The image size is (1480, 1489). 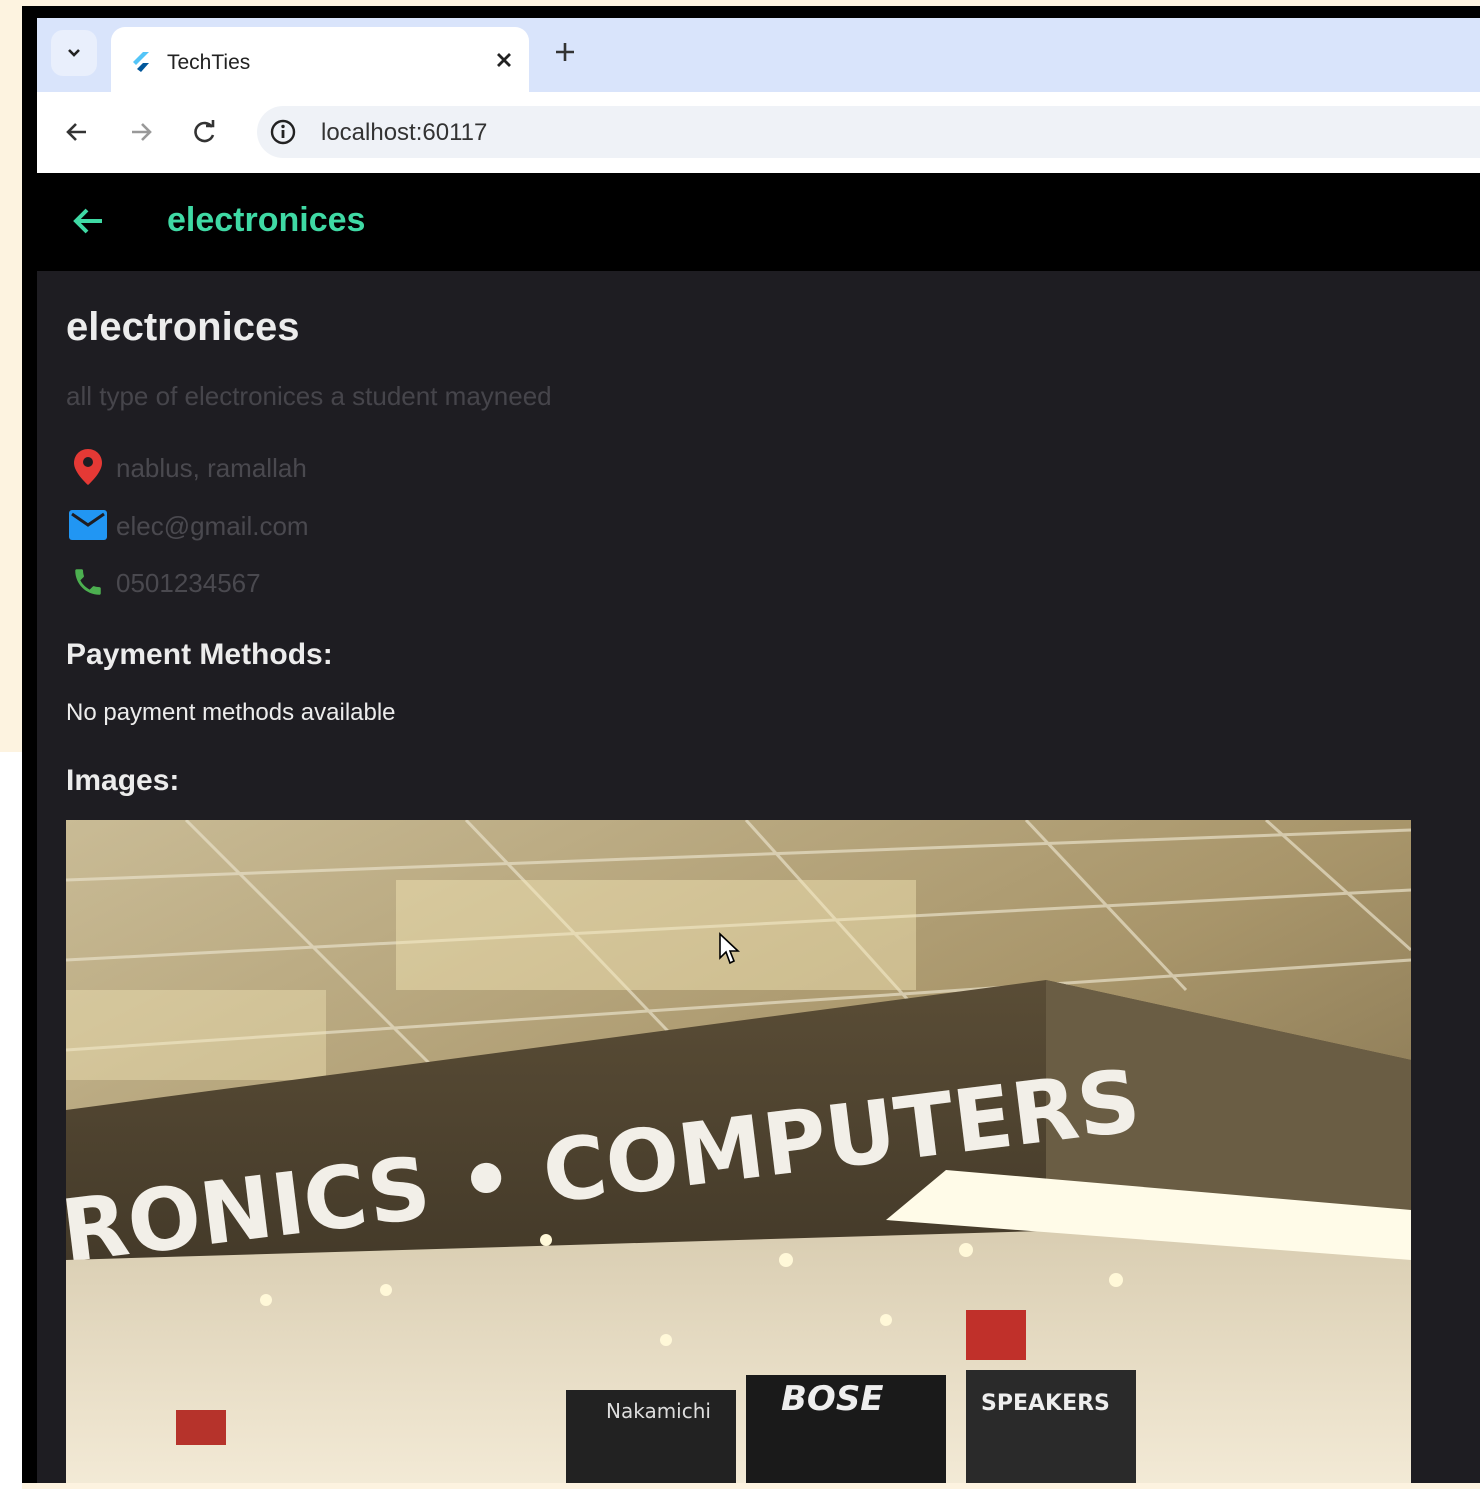 I want to click on reload-button, so click(x=205, y=132).